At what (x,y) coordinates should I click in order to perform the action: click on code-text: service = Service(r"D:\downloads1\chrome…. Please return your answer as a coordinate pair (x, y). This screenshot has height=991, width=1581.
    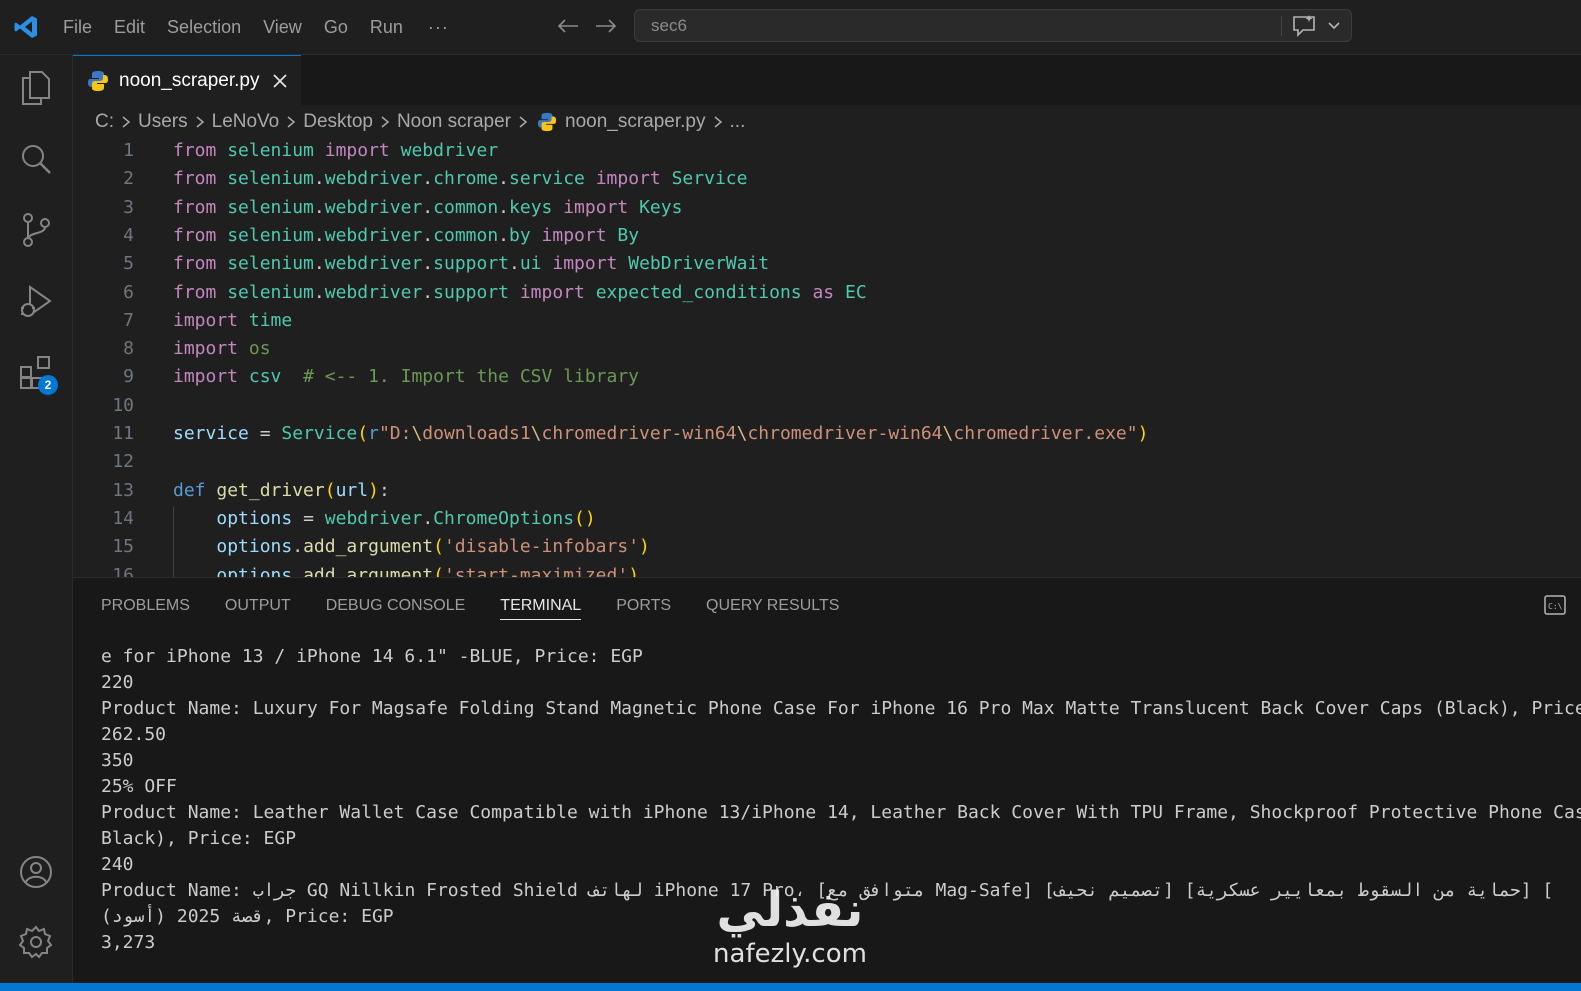
    Looking at the image, I should click on (661, 433).